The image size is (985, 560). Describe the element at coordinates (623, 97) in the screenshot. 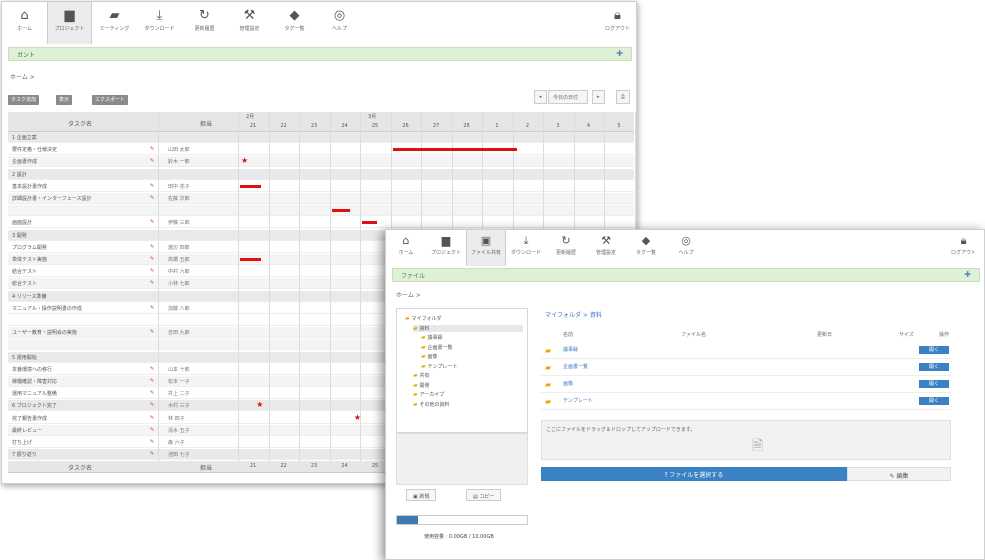

I see `print-icon: ⎙` at that location.